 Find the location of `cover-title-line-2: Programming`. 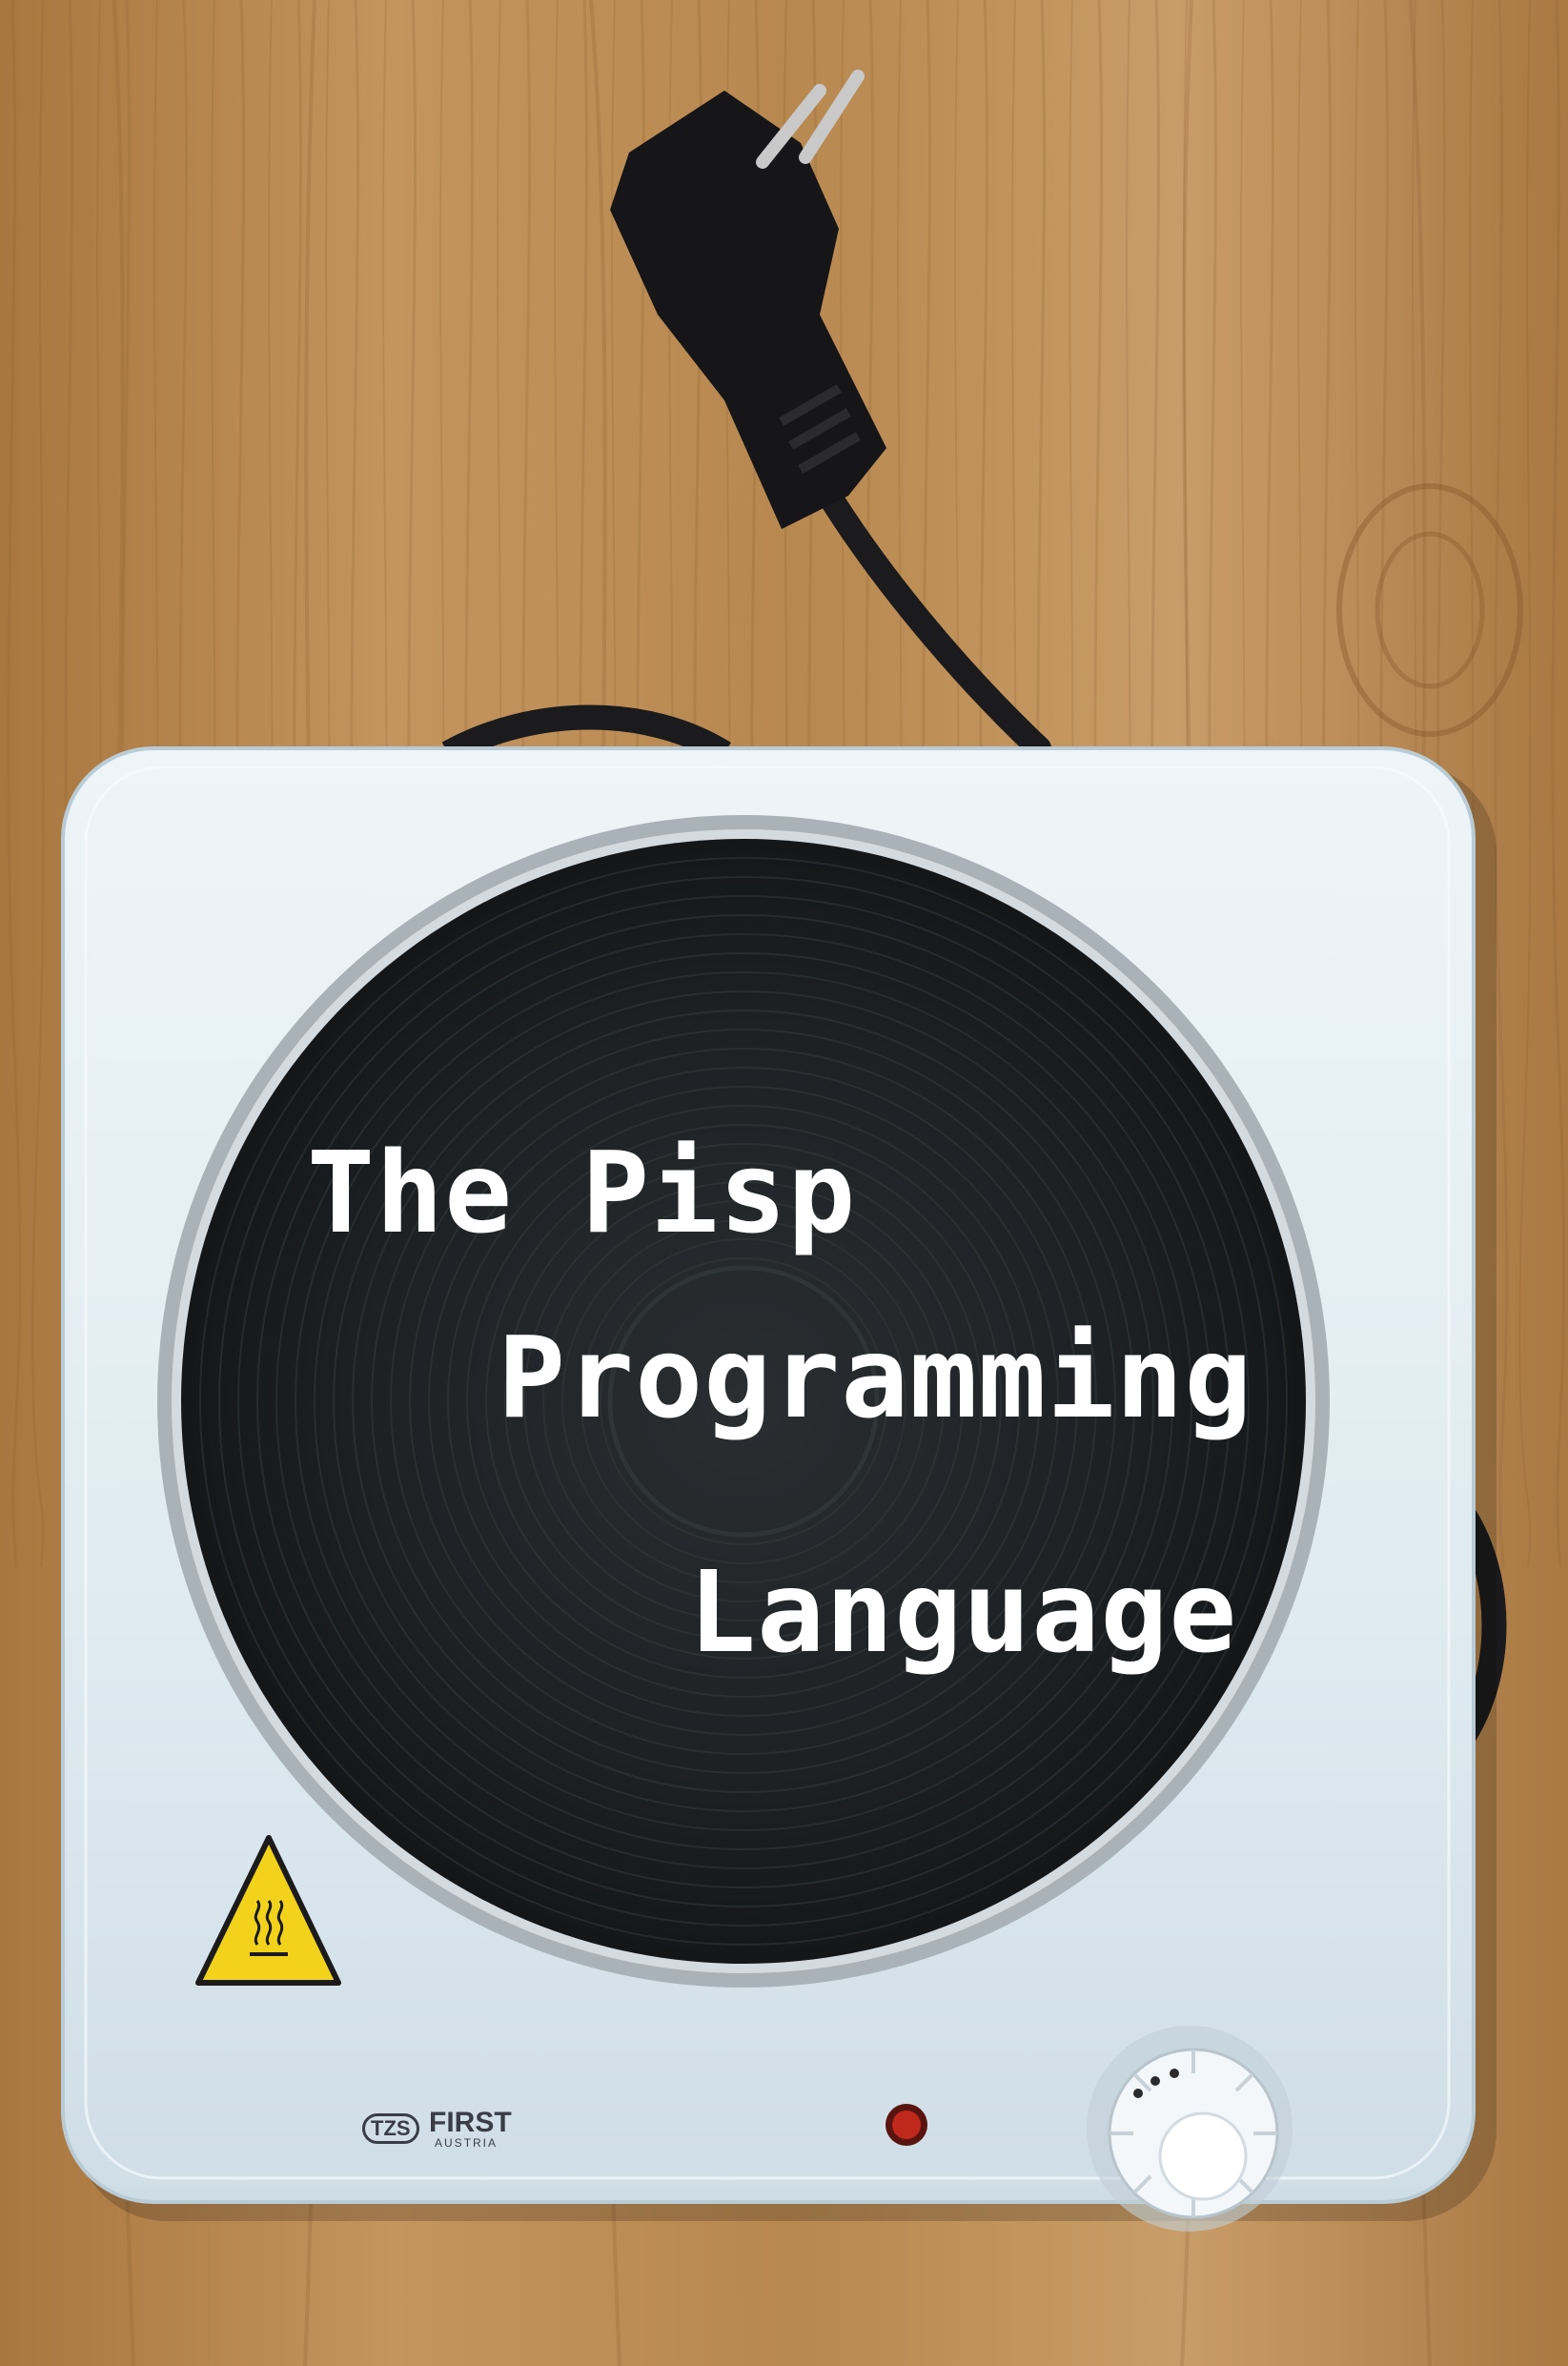

cover-title-line-2: Programming is located at coordinates (875, 1377).